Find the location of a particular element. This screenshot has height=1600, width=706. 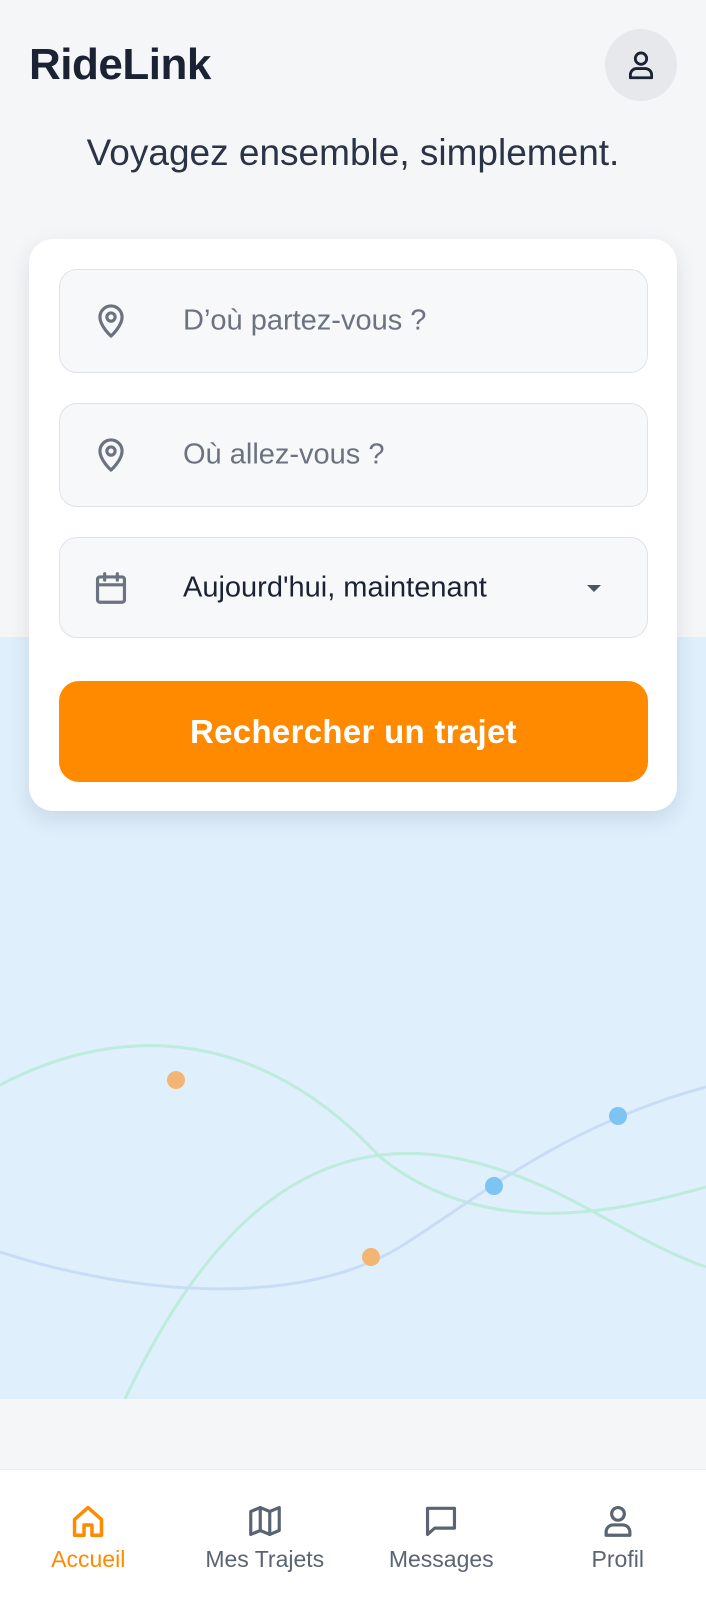

destination-placeholder: Où allez-vous ? is located at coordinates (284, 454).